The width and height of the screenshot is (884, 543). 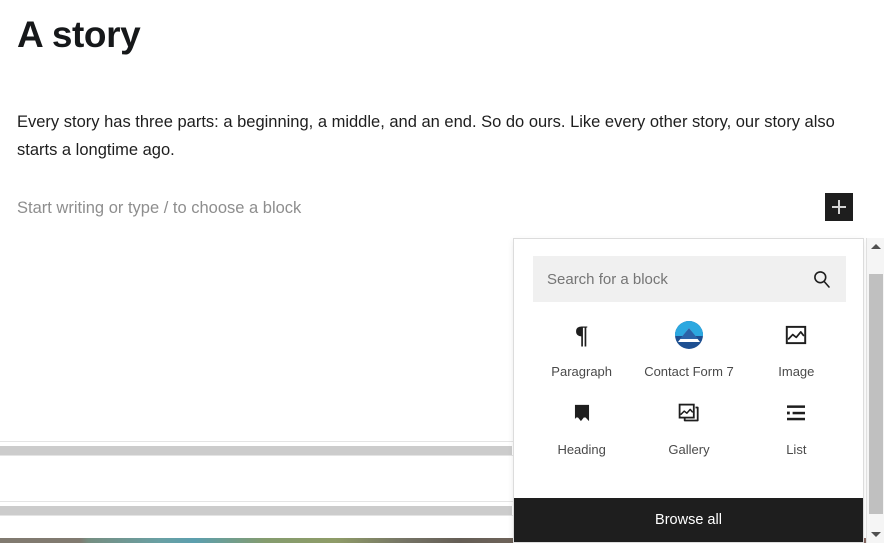 What do you see at coordinates (582, 413) in the screenshot?
I see `heading-bookmark-icon` at bounding box center [582, 413].